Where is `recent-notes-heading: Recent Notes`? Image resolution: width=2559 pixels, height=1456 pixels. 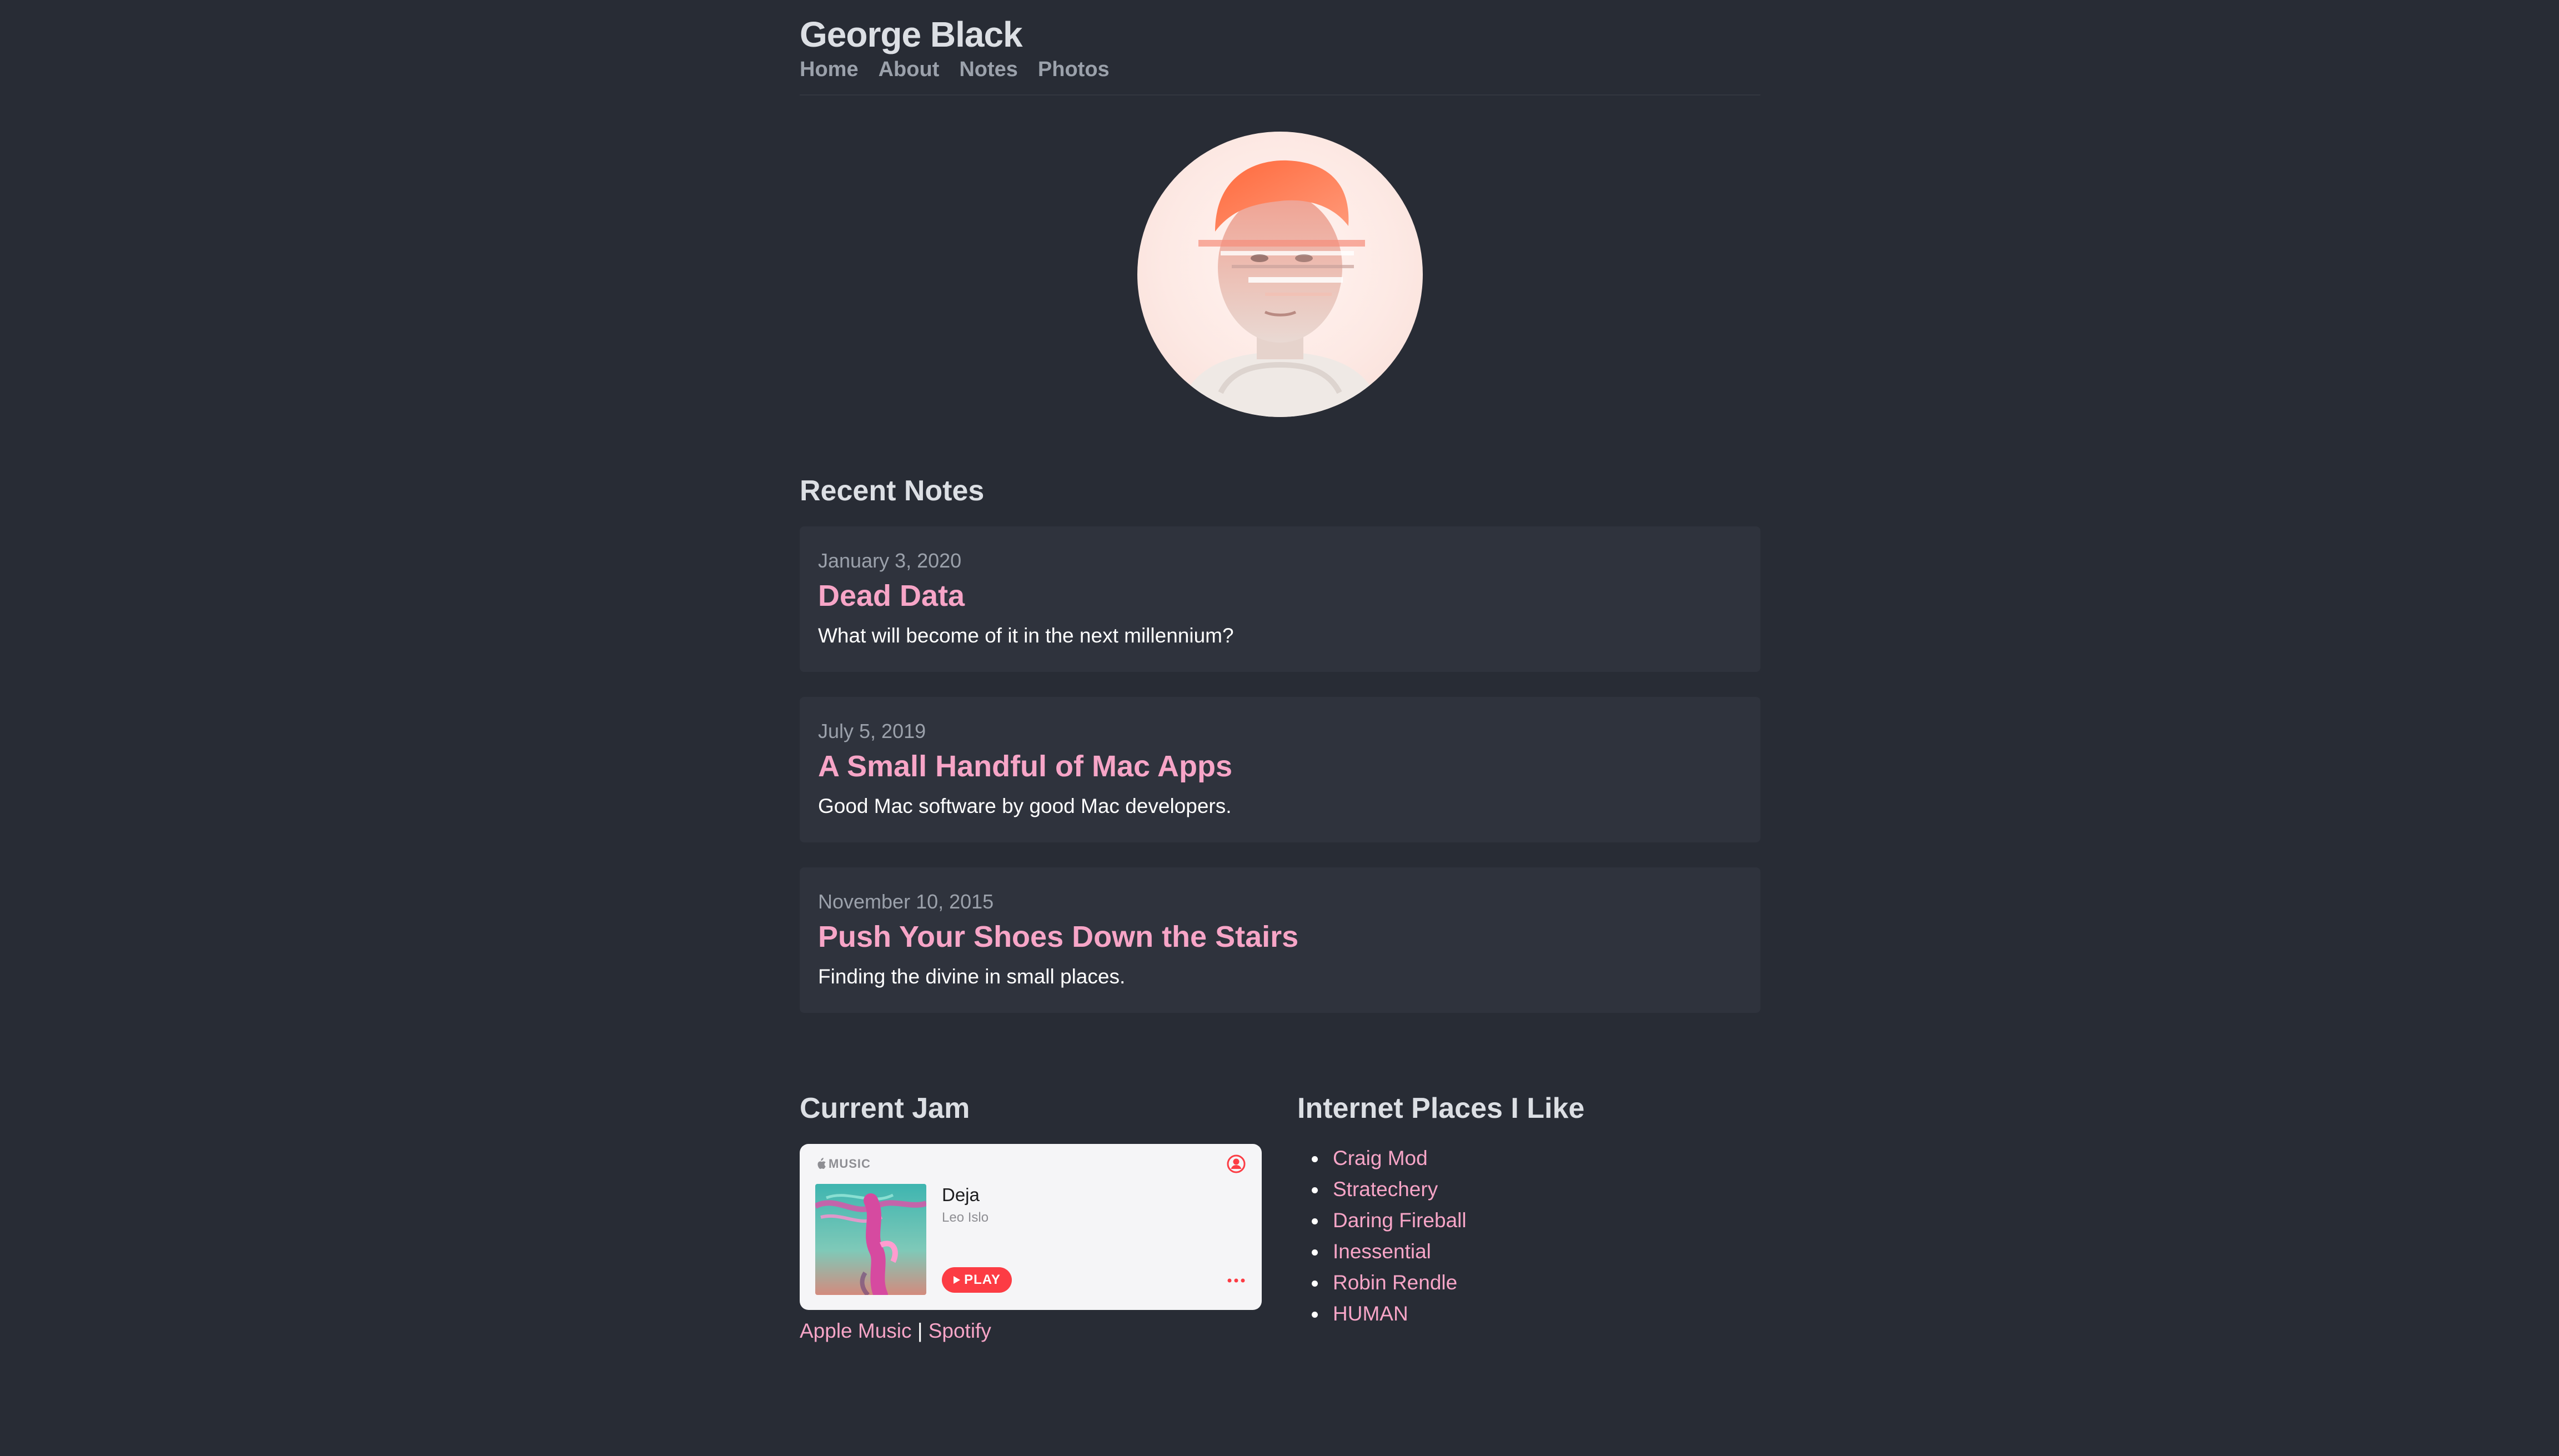 recent-notes-heading: Recent Notes is located at coordinates (892, 491).